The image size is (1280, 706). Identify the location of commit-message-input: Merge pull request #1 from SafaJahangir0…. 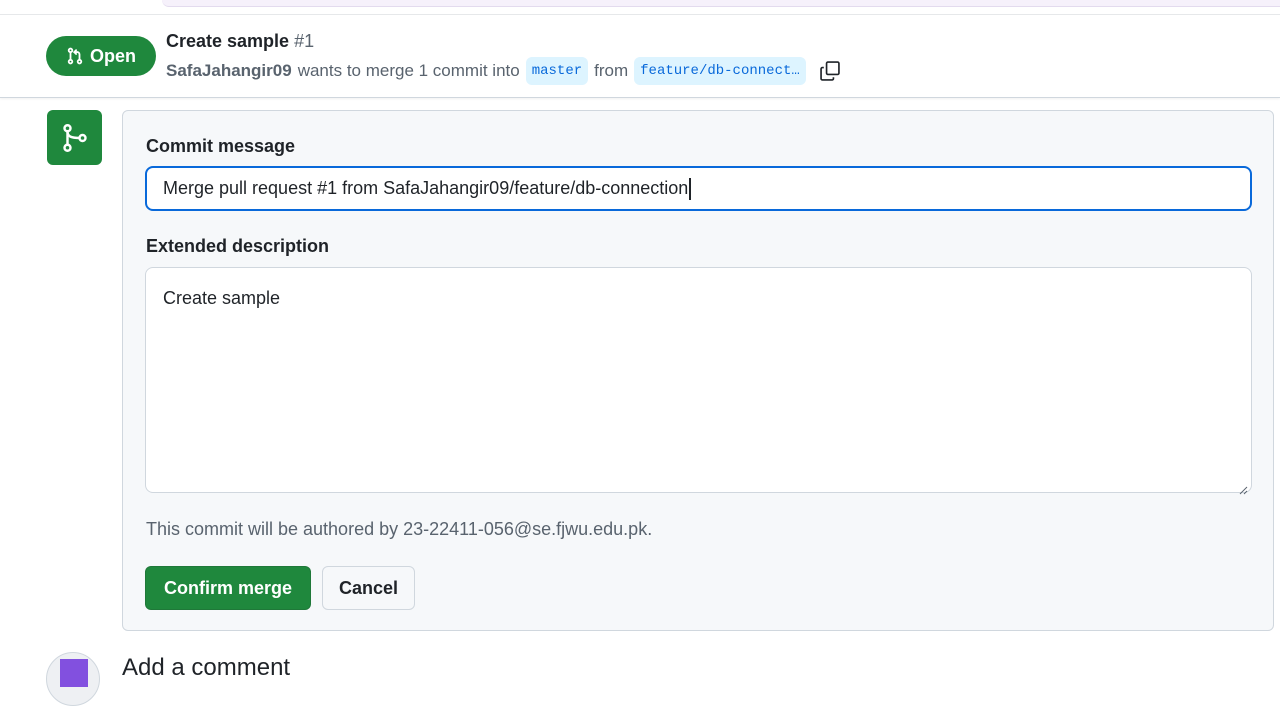
(698, 188).